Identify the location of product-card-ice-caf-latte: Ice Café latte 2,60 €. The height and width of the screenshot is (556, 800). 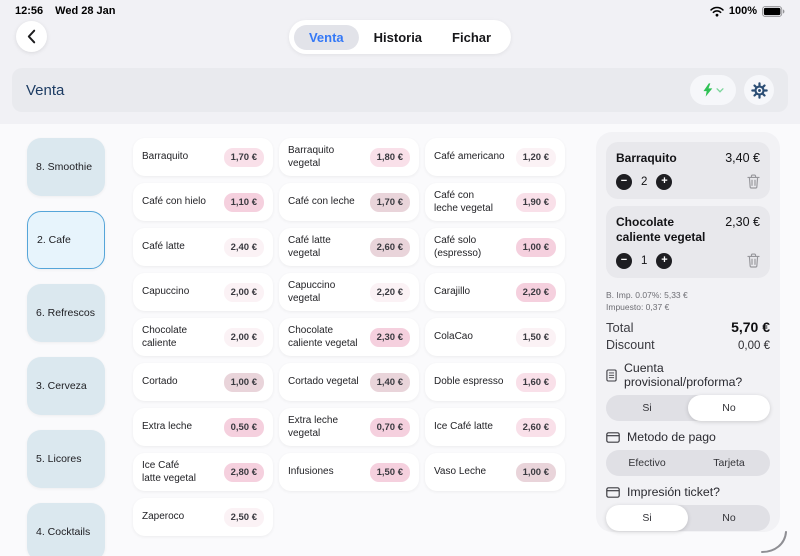
(495, 427).